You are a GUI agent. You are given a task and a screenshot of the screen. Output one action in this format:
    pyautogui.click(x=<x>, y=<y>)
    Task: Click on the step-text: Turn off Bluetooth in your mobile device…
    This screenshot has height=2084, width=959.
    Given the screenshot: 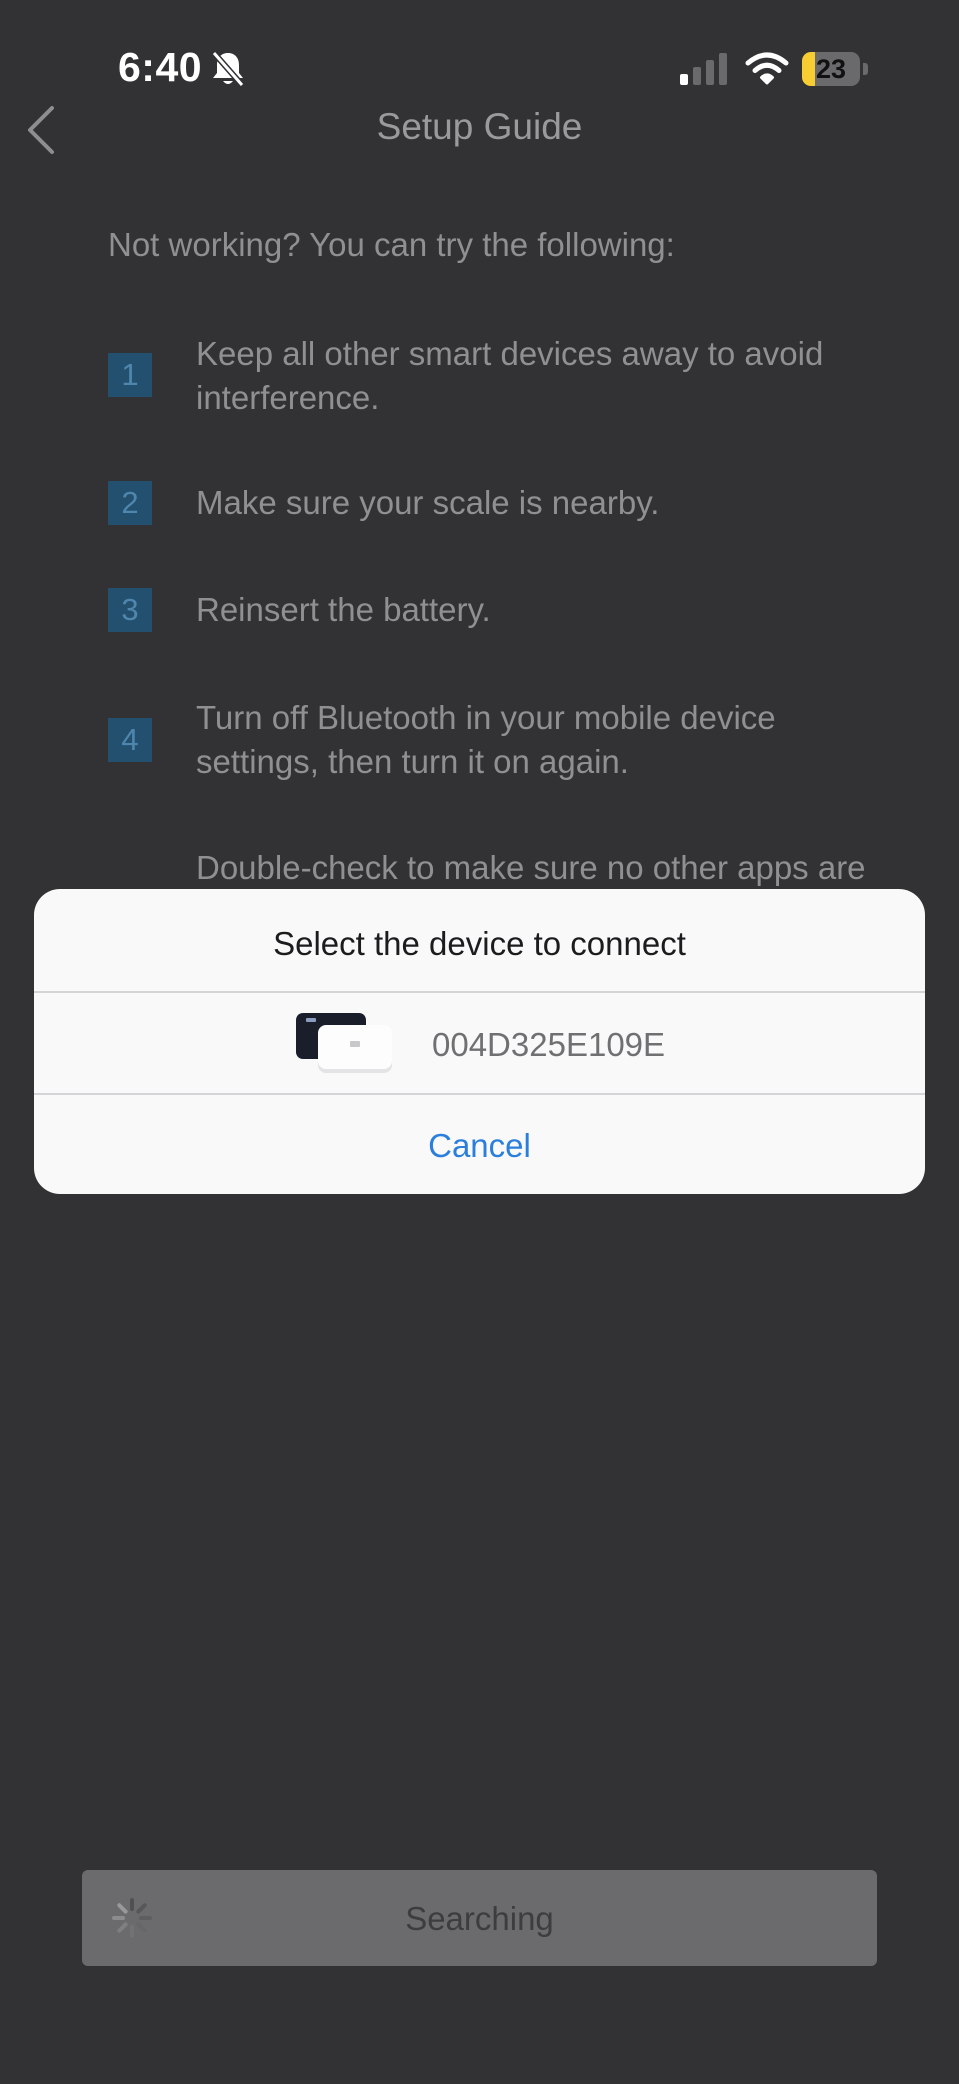 What is the action you would take?
    pyautogui.click(x=486, y=739)
    